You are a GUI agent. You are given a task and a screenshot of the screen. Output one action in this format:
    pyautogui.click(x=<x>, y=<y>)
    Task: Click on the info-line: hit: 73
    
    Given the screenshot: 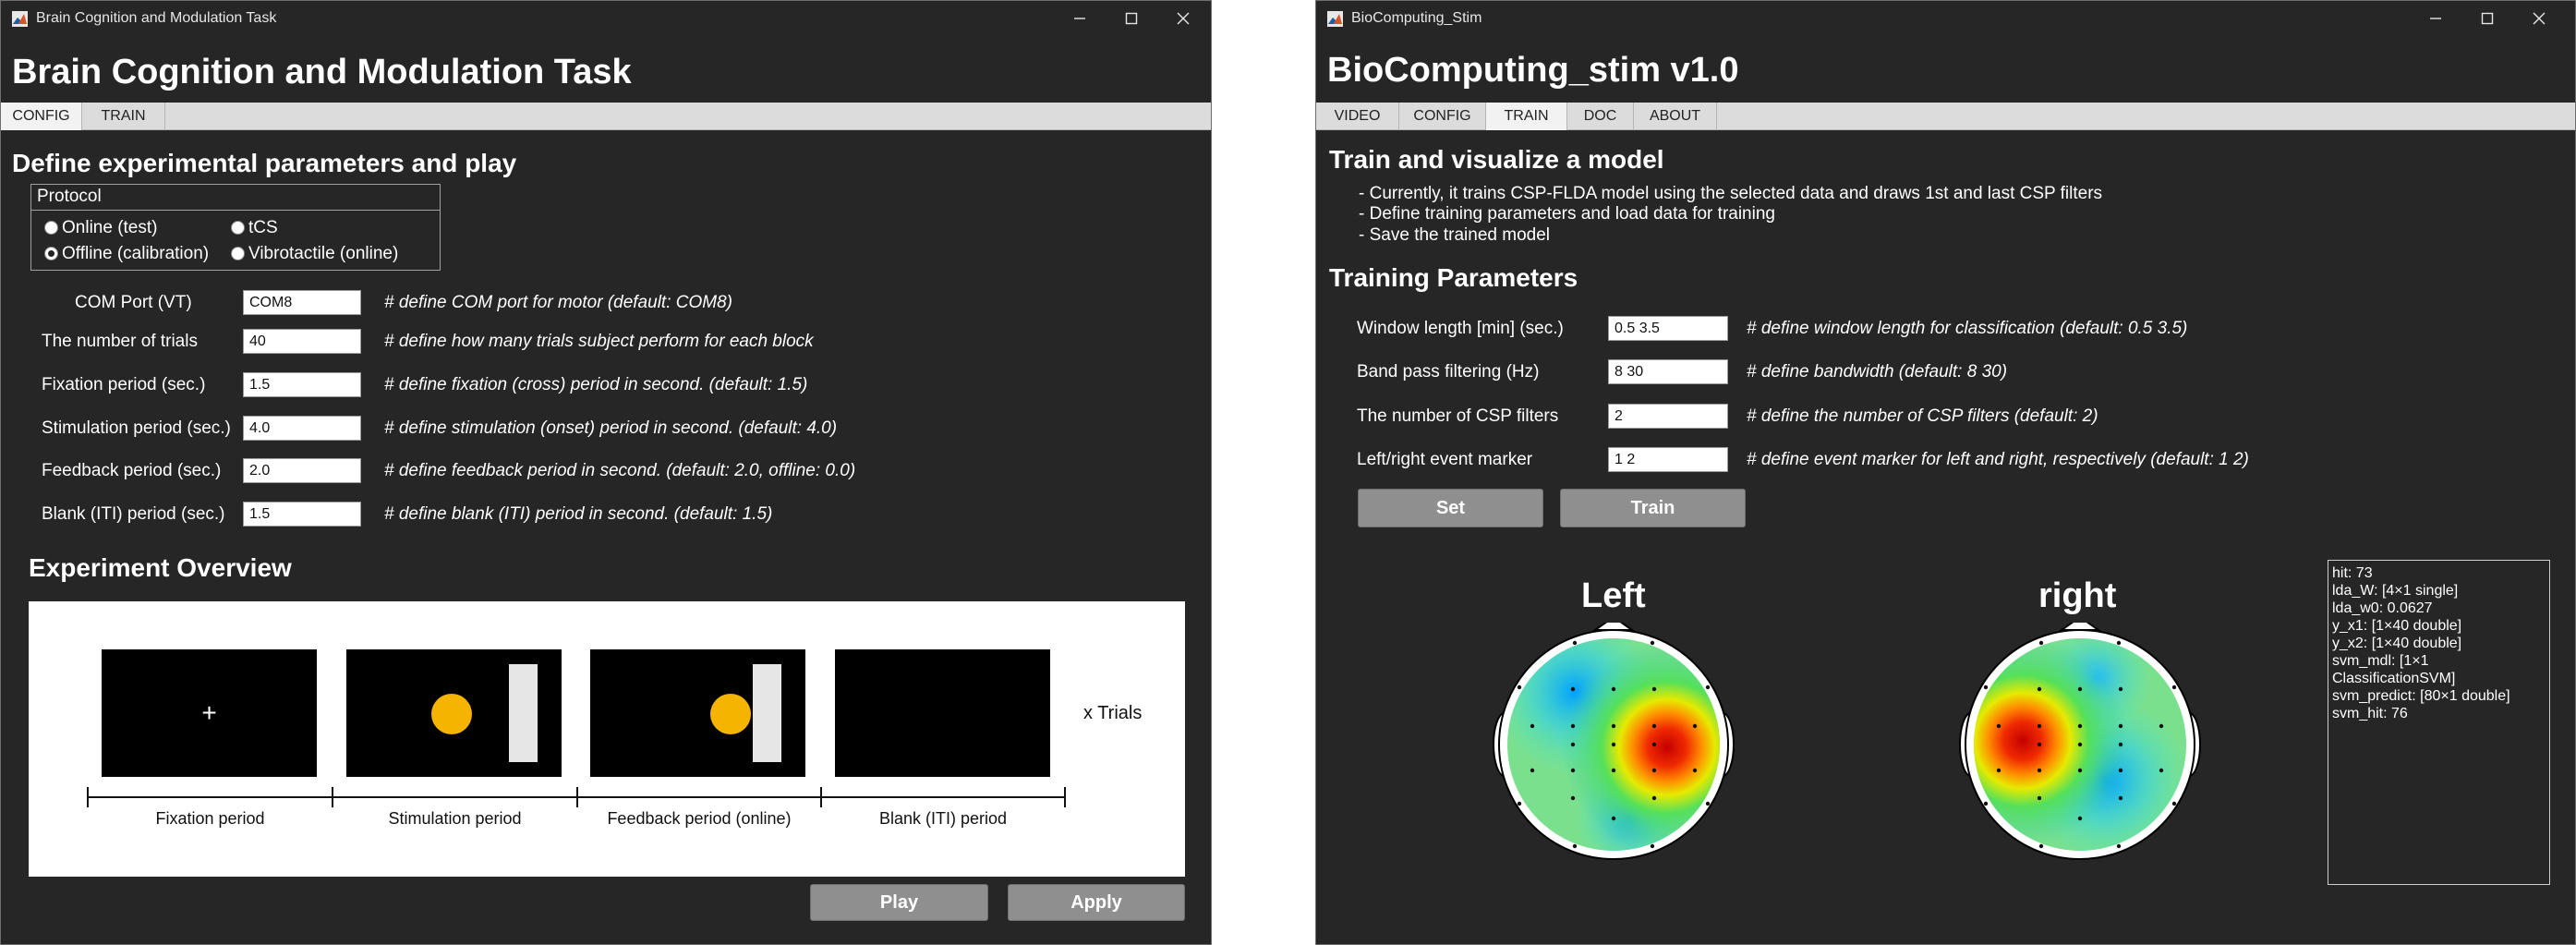 What is the action you would take?
    pyautogui.click(x=2352, y=573)
    